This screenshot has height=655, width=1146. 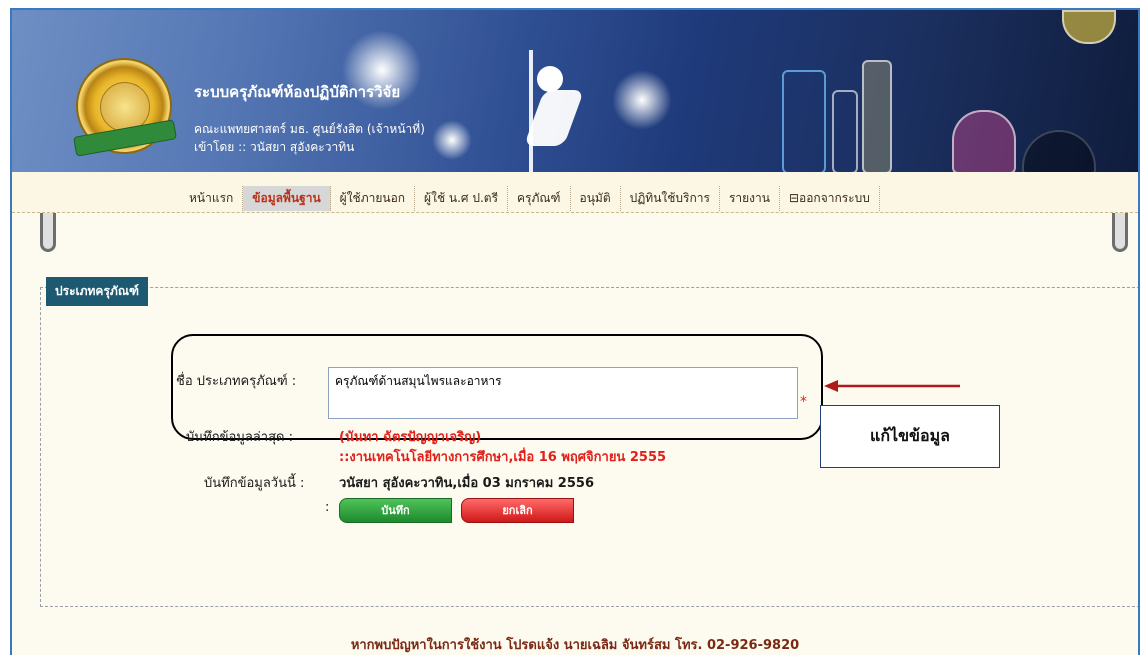 What do you see at coordinates (794, 198) in the screenshot?
I see `logout-icon: ⊟` at bounding box center [794, 198].